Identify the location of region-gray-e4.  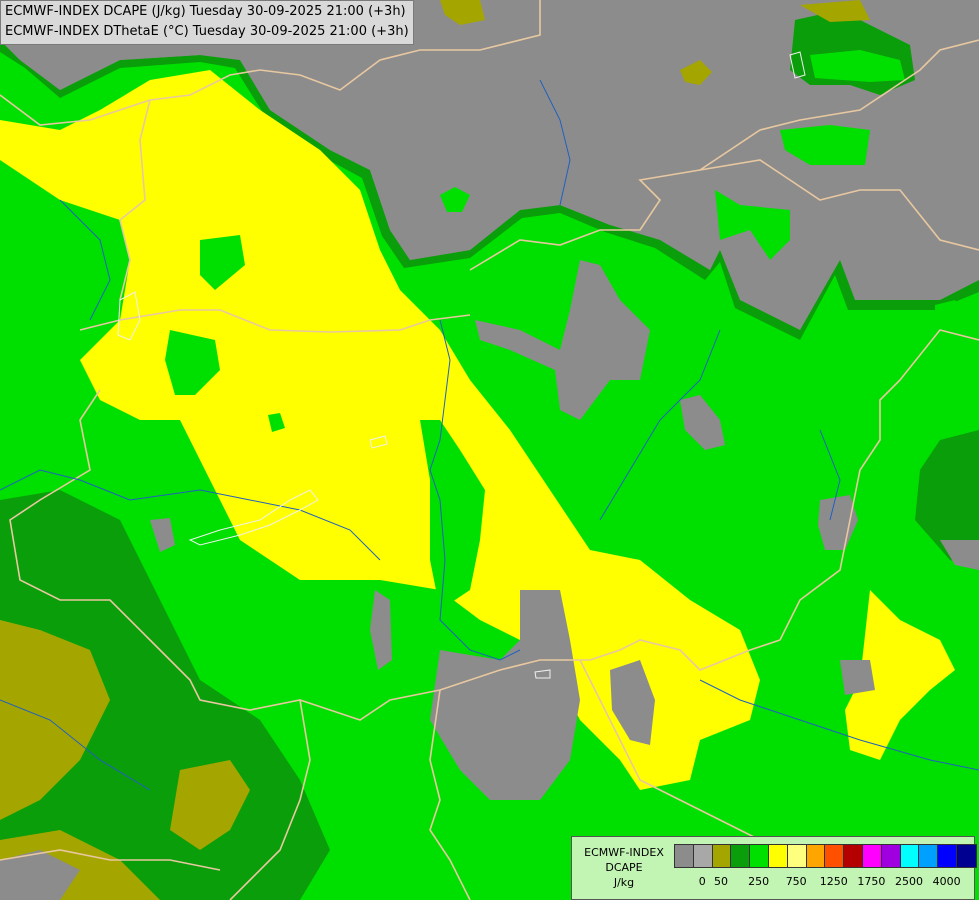
(857, 677).